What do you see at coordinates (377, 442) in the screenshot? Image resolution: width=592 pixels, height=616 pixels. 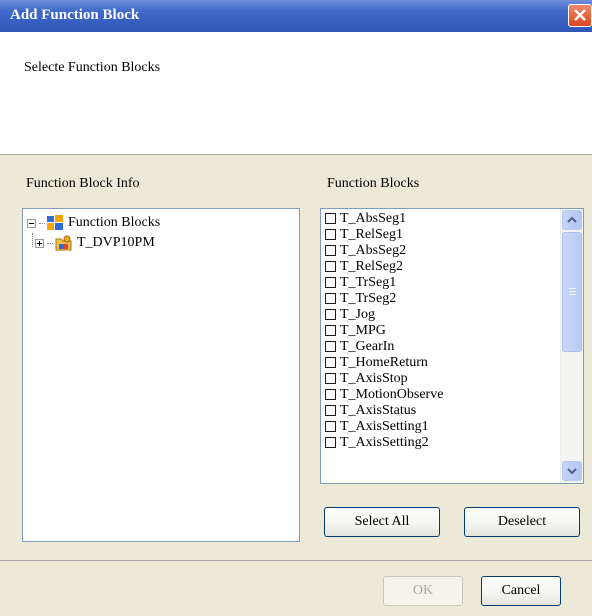 I see `list-item: T_AxisSetting2` at bounding box center [377, 442].